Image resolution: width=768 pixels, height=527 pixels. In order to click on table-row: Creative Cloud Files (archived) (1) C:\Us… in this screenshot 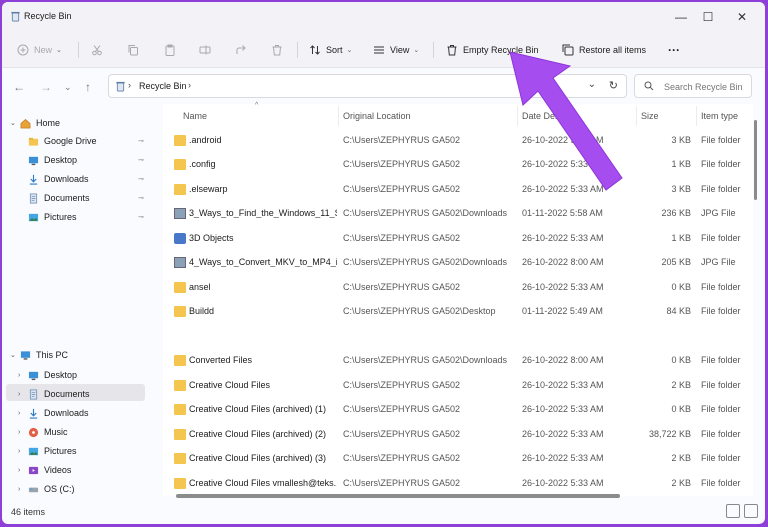, I will do `click(458, 410)`.